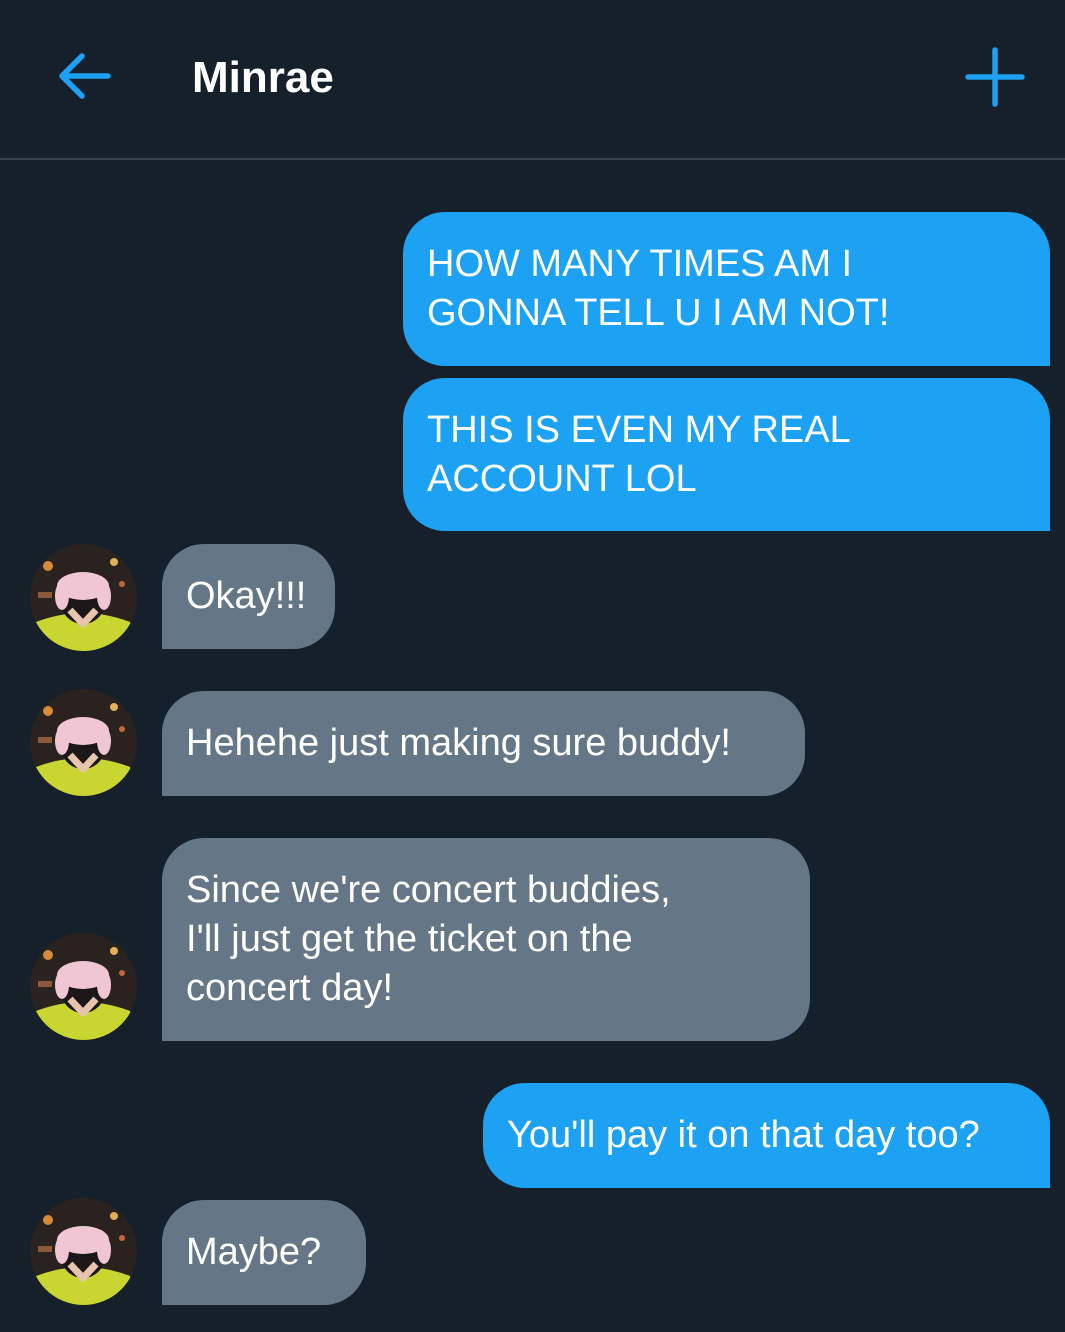 This screenshot has height=1332, width=1065. I want to click on conversation-header: Minrae, so click(532, 80).